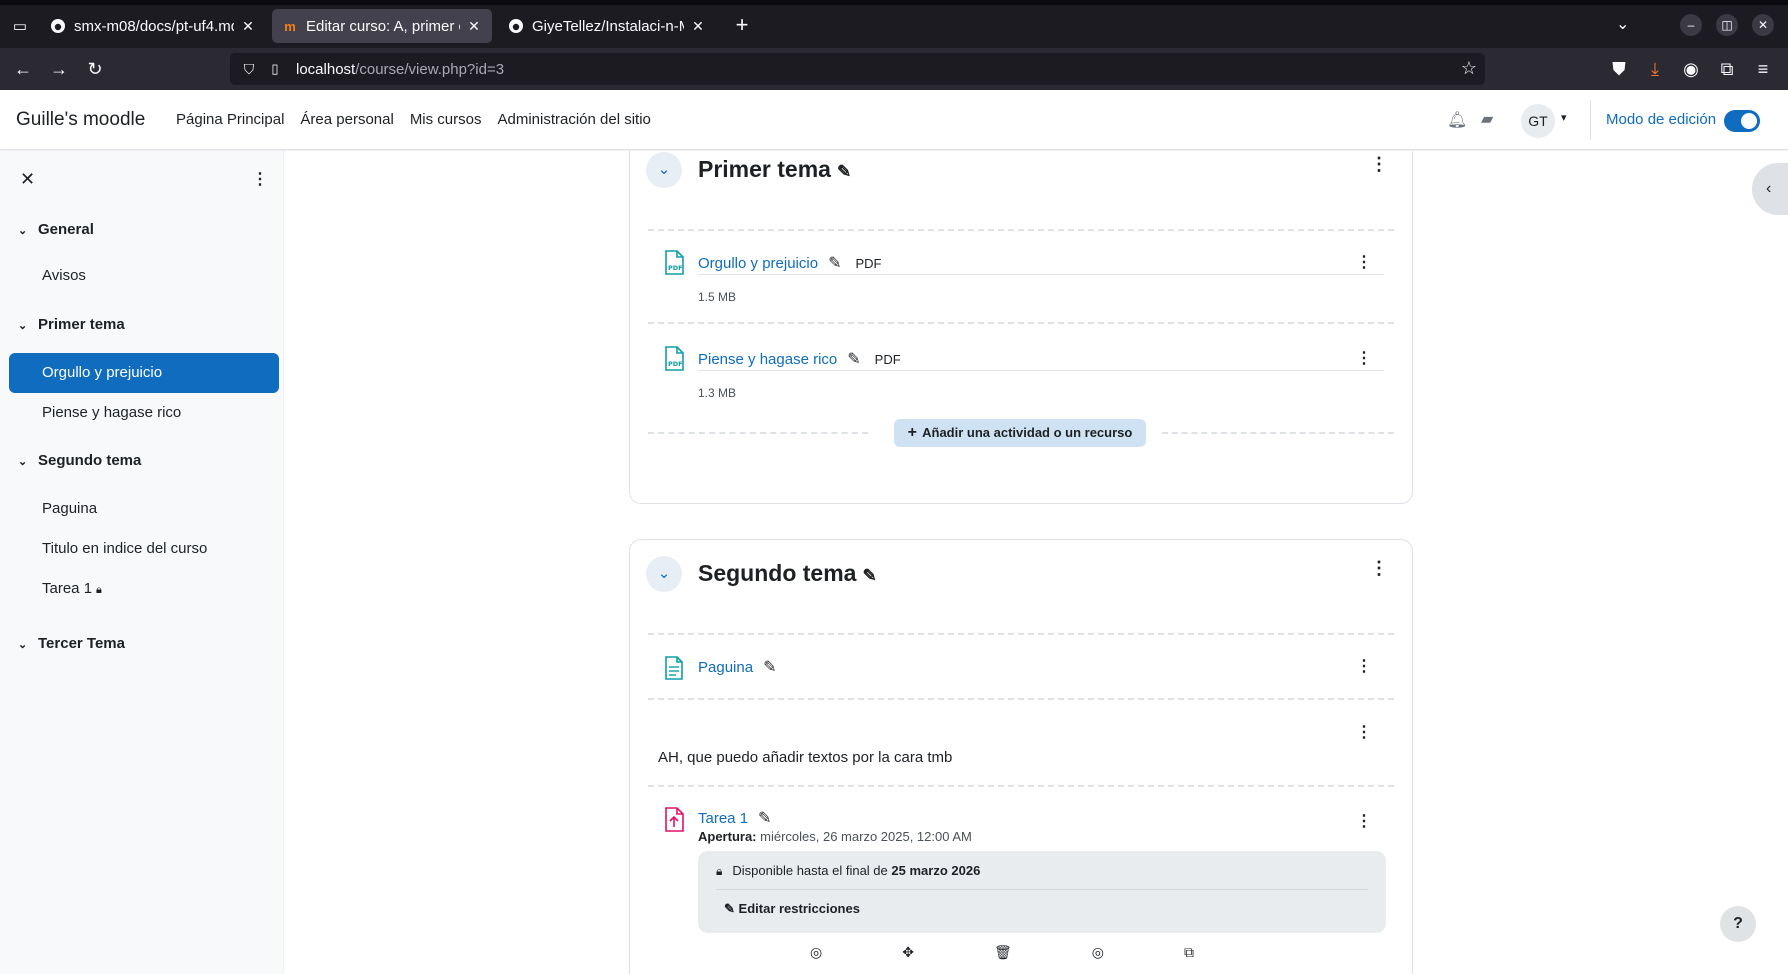 The height and width of the screenshot is (974, 1788). I want to click on label-menu-icon: ⋮, so click(1364, 732).